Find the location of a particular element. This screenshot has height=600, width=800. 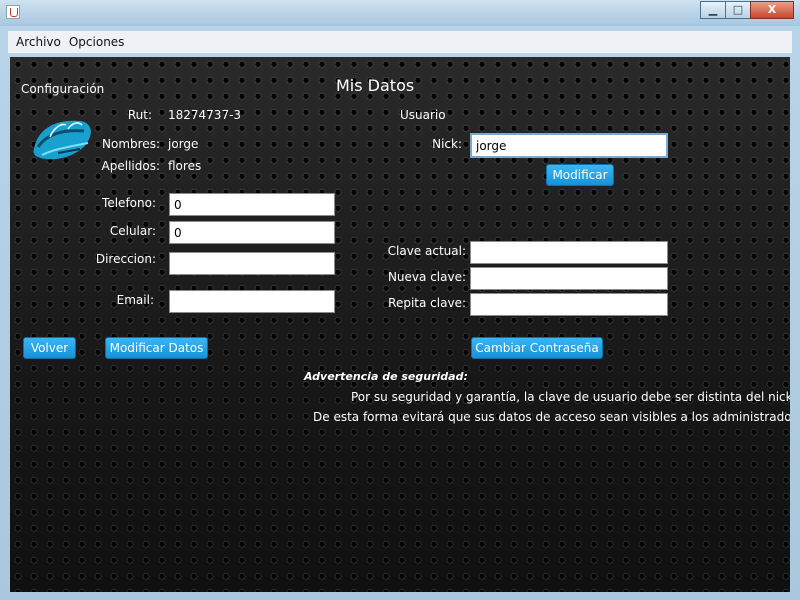

email-field is located at coordinates (252, 301).